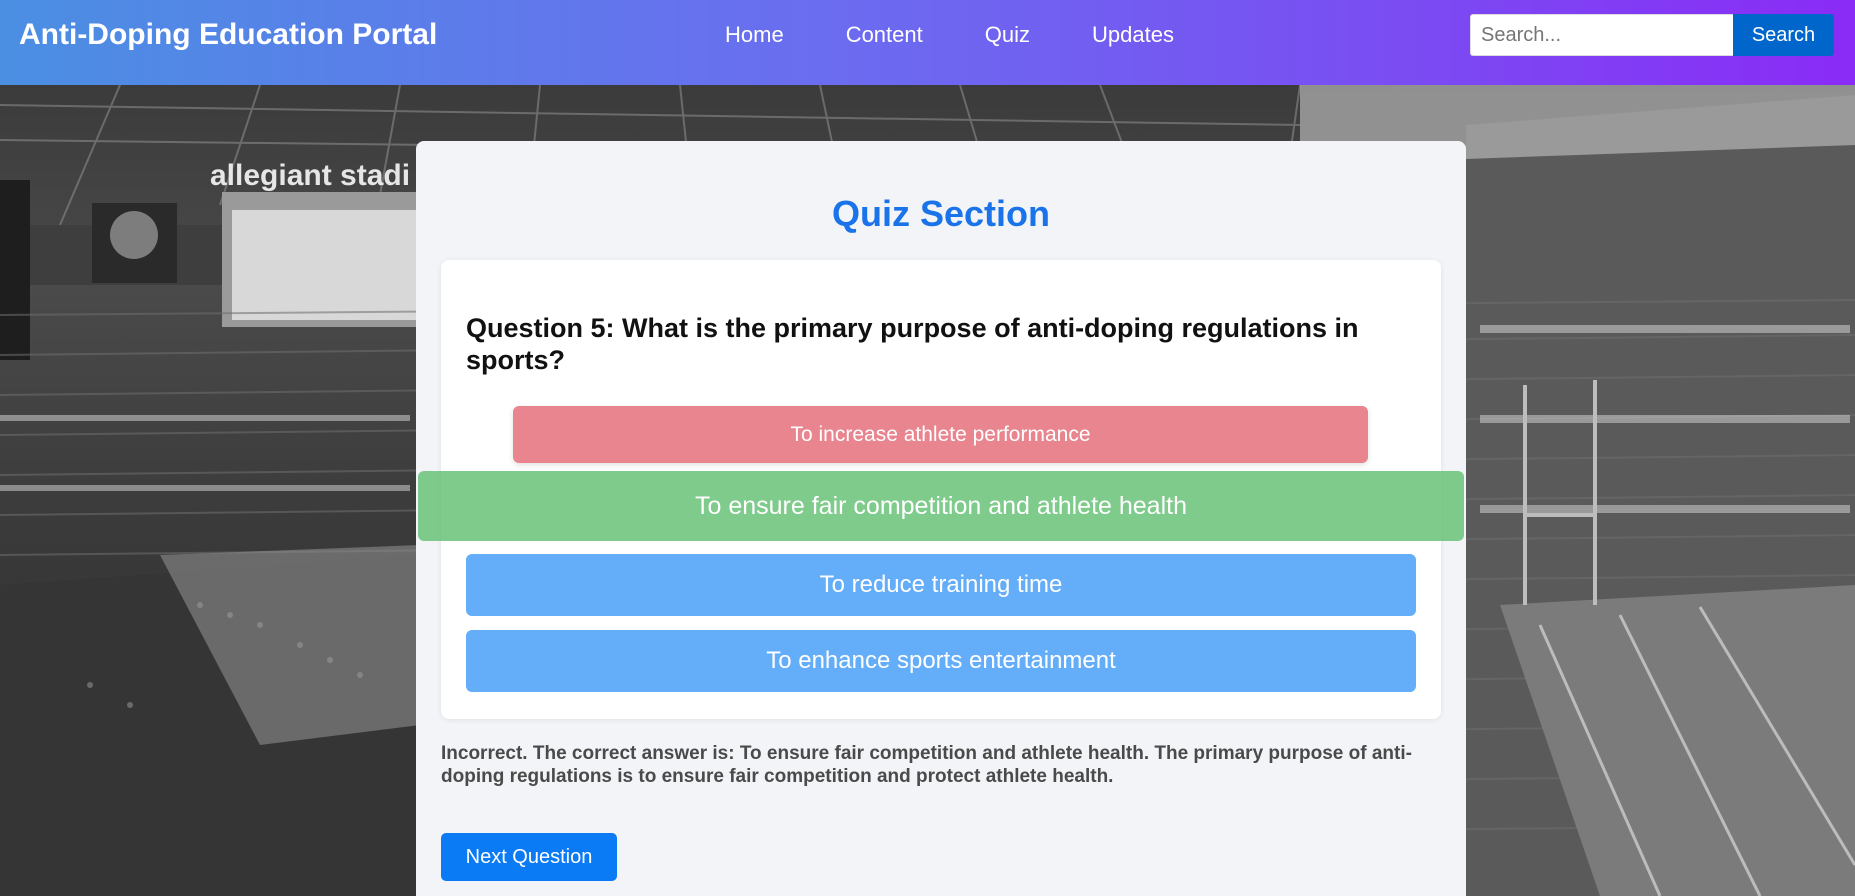  What do you see at coordinates (529, 857) in the screenshot?
I see `next-question-button: Next Question` at bounding box center [529, 857].